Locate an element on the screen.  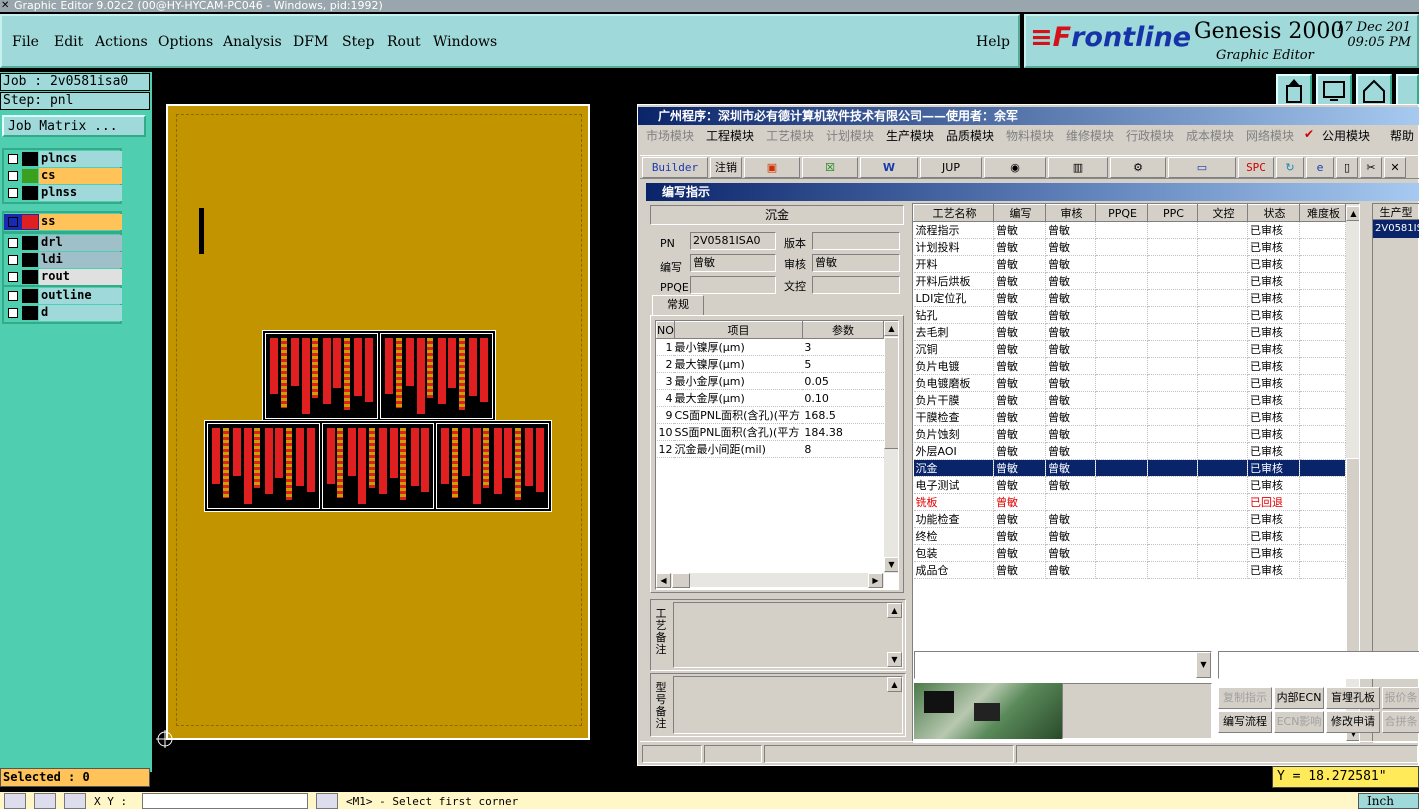
layer-name: cs is located at coordinates (80, 176).